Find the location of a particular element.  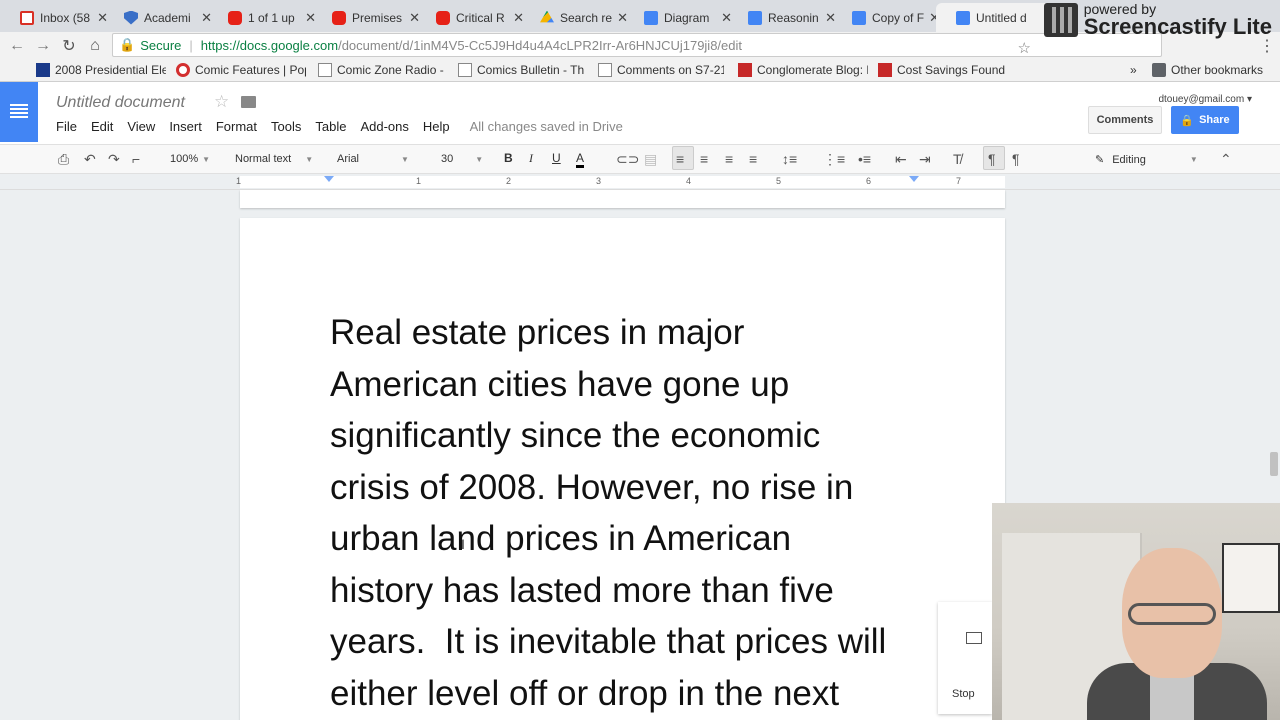

bookmark-item: Comic Features | Pop is located at coordinates (241, 70).